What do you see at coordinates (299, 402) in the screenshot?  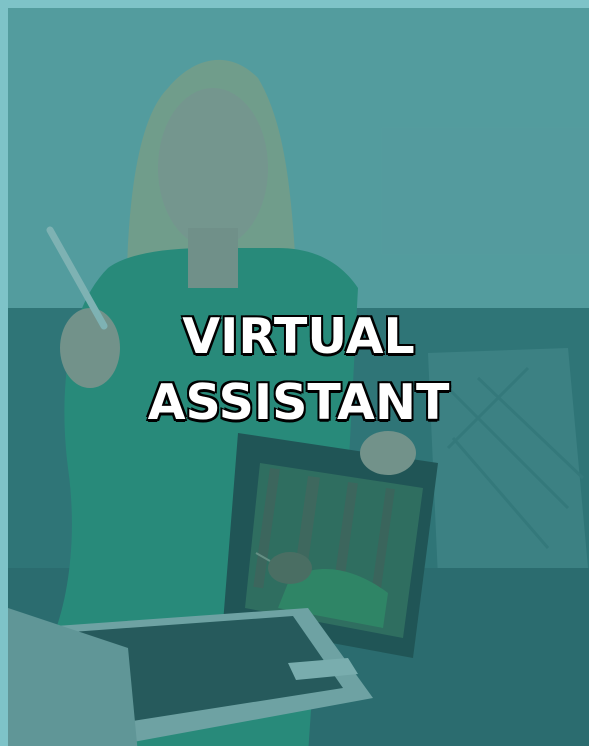 I see `headline-line-2: ASSISTANT` at bounding box center [299, 402].